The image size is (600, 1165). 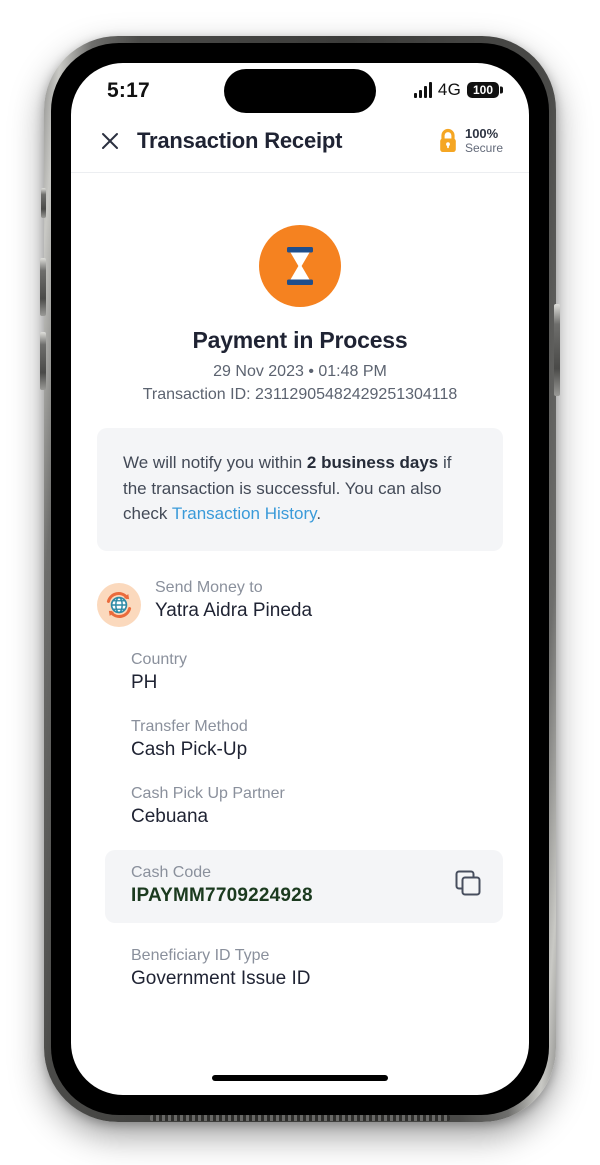 What do you see at coordinates (319, 514) in the screenshot?
I see `notify-part-3: .` at bounding box center [319, 514].